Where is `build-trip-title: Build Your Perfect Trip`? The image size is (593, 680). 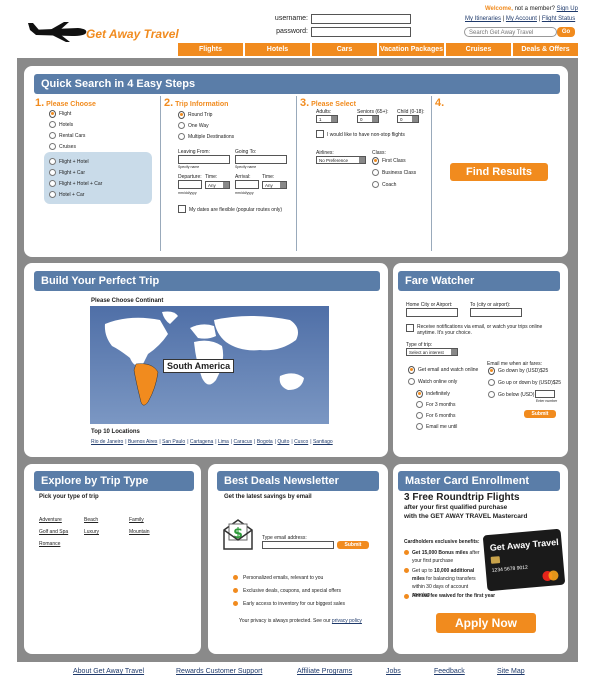 build-trip-title: Build Your Perfect Trip is located at coordinates (207, 281).